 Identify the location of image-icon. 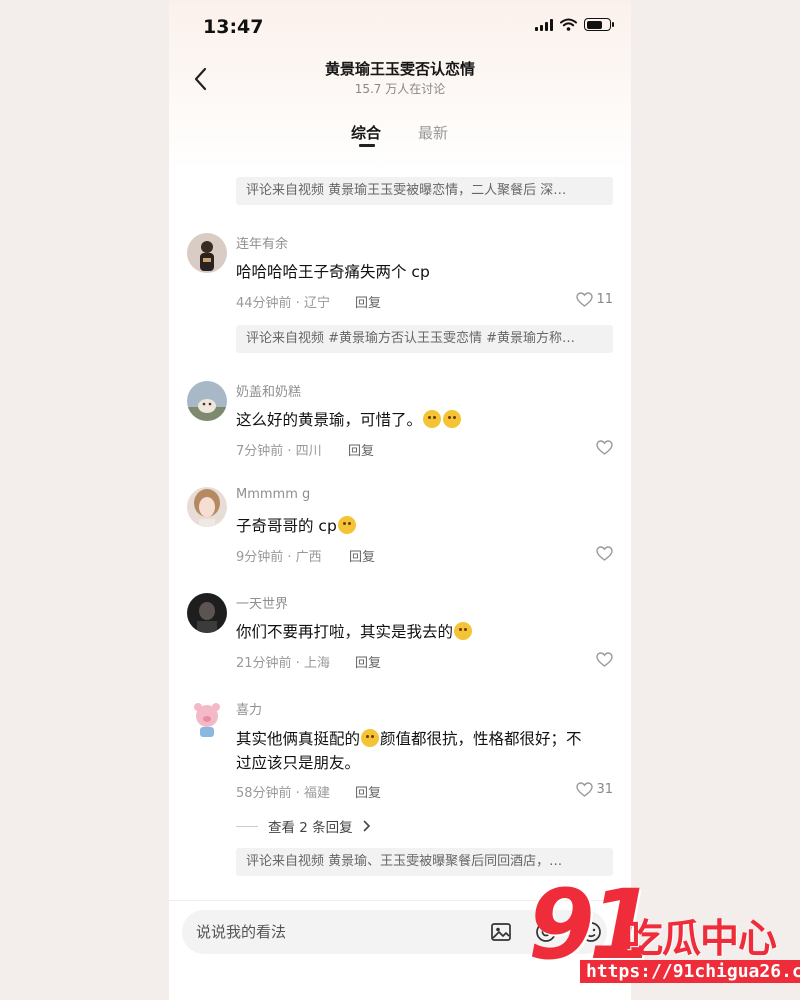
(501, 932).